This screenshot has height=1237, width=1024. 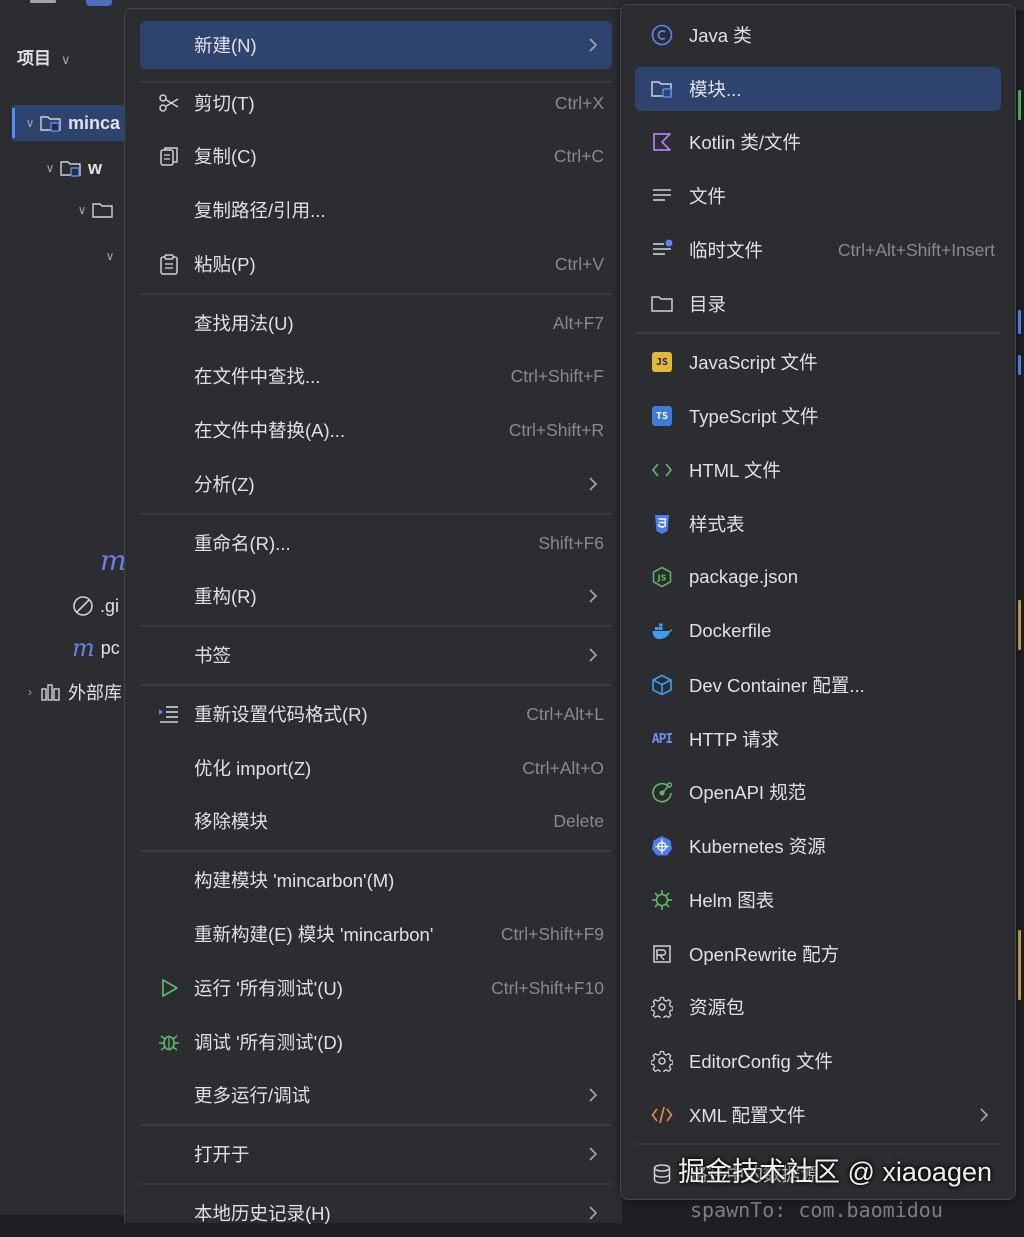 What do you see at coordinates (225, 45) in the screenshot?
I see `menu-item-label: 新建(N)` at bounding box center [225, 45].